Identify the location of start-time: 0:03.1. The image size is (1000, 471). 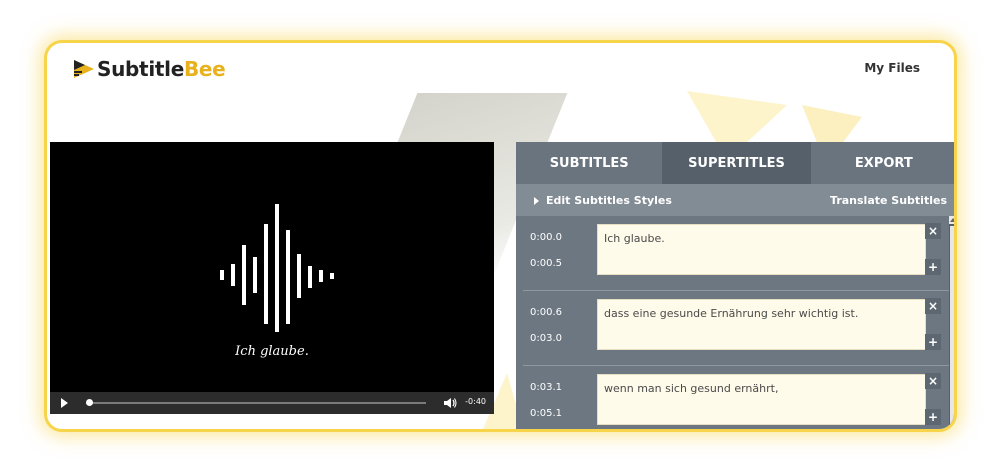
(546, 387).